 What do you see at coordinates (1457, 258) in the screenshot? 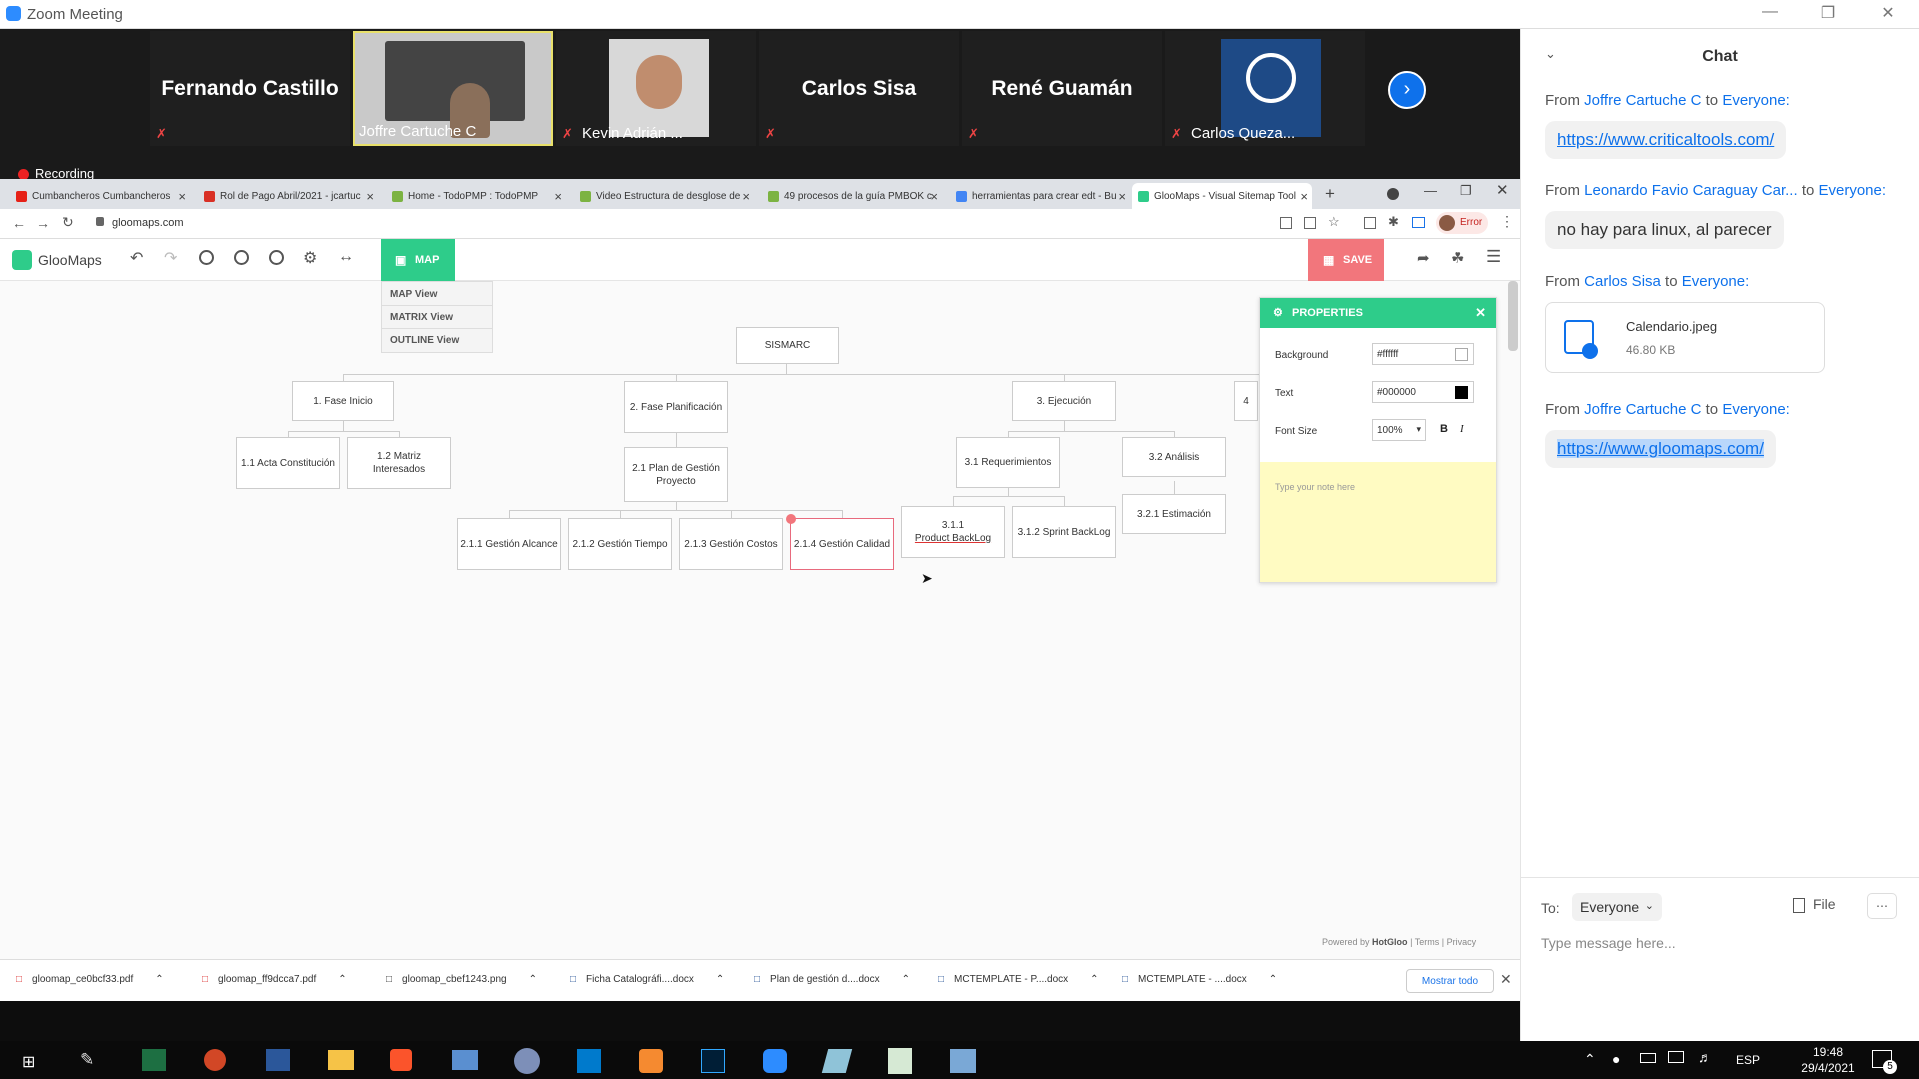
I see `twitter-icon: ☘` at bounding box center [1457, 258].